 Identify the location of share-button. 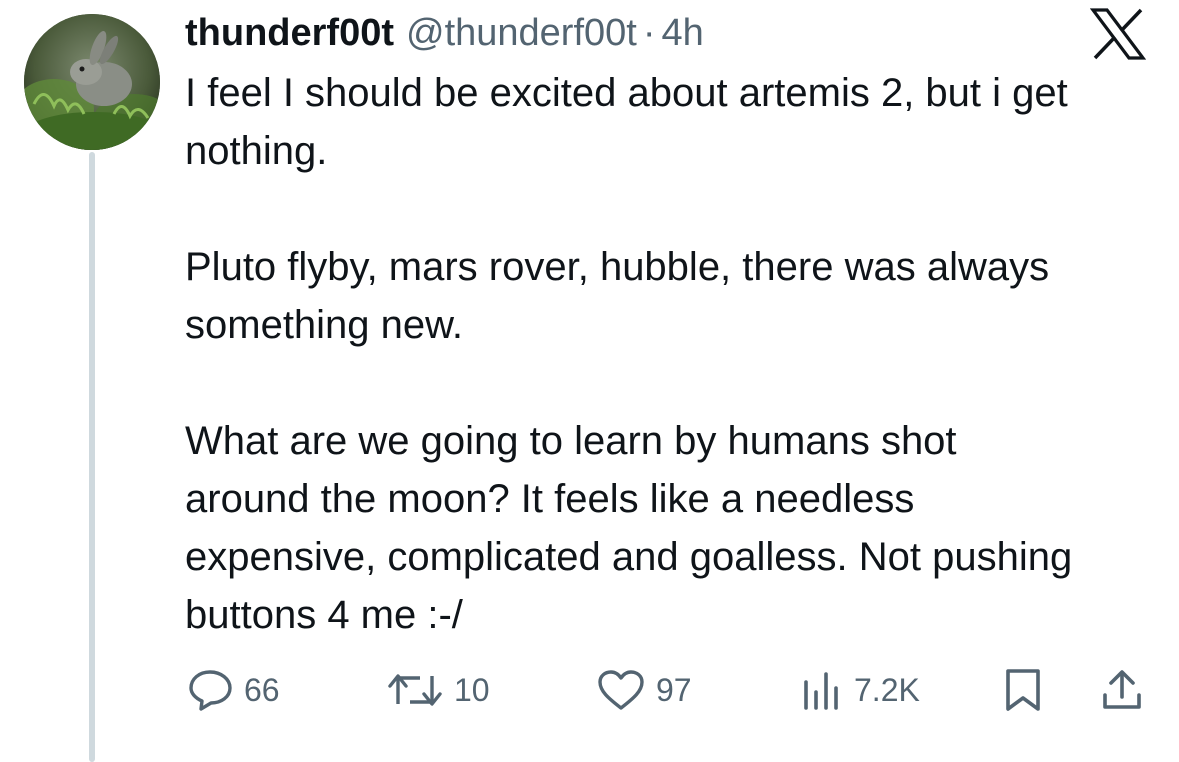
(1122, 690).